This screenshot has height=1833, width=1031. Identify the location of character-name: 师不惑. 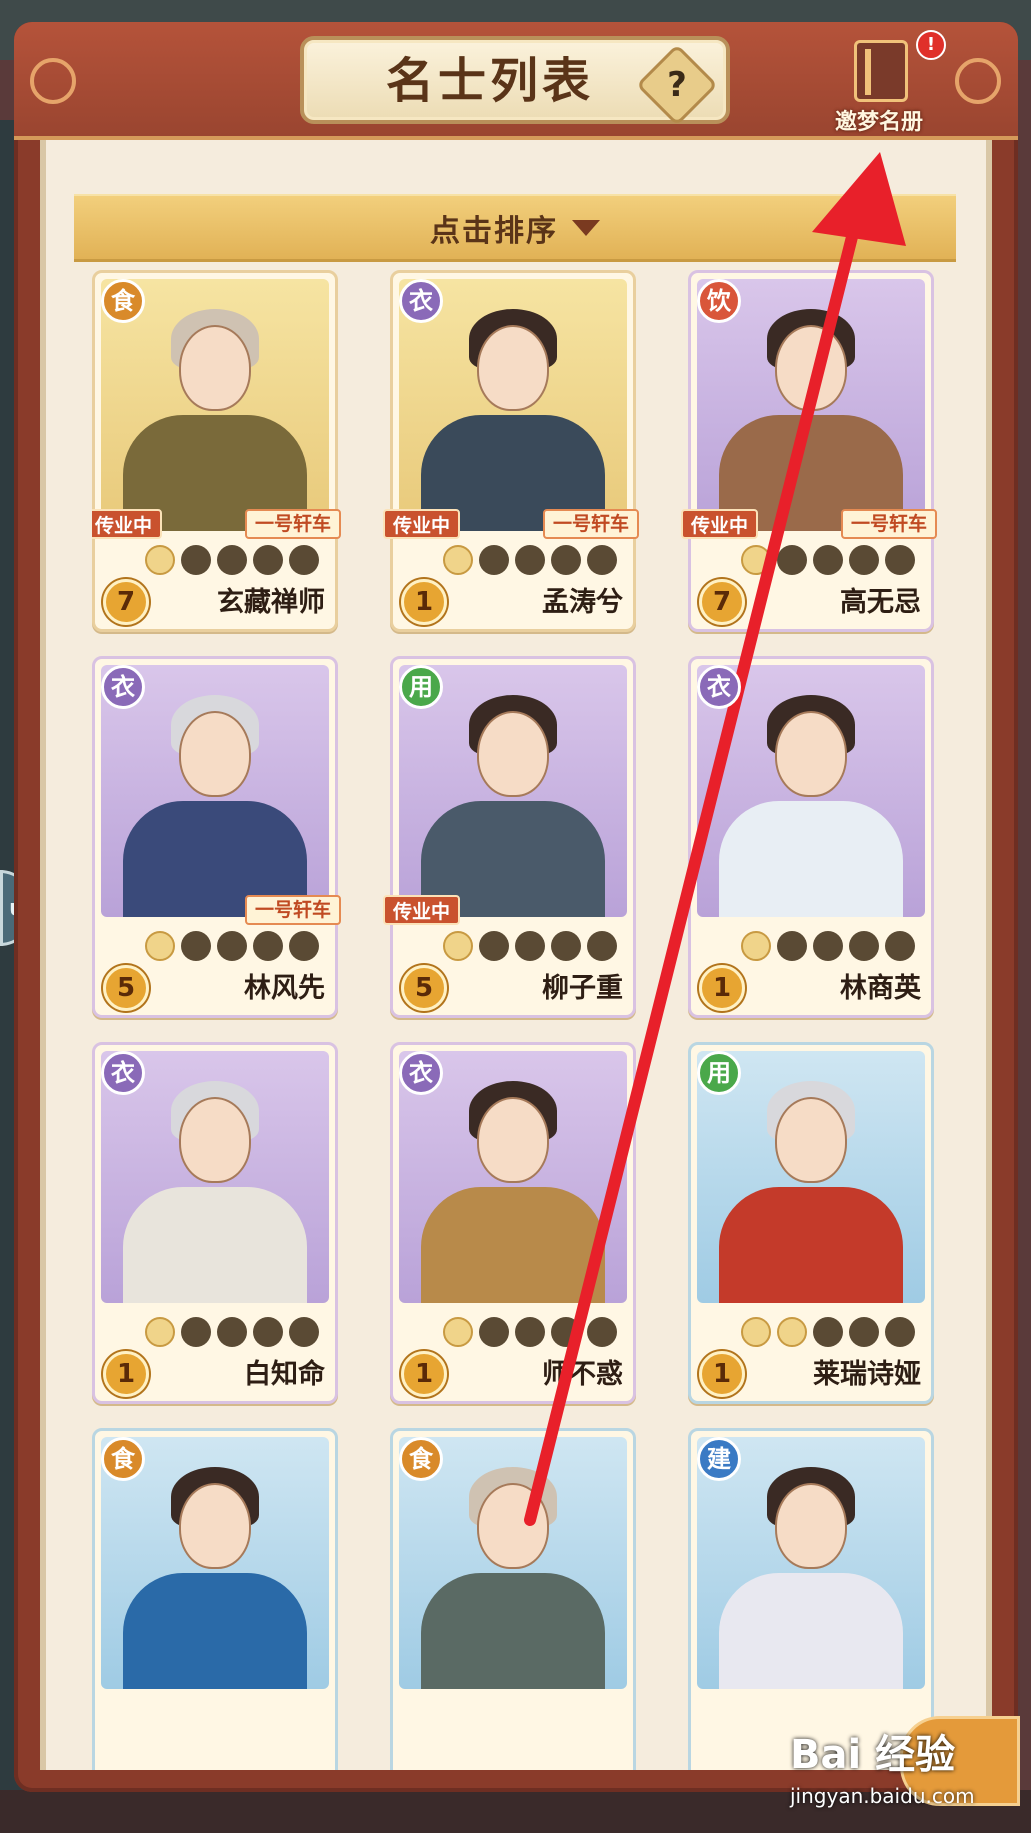
(582, 1374).